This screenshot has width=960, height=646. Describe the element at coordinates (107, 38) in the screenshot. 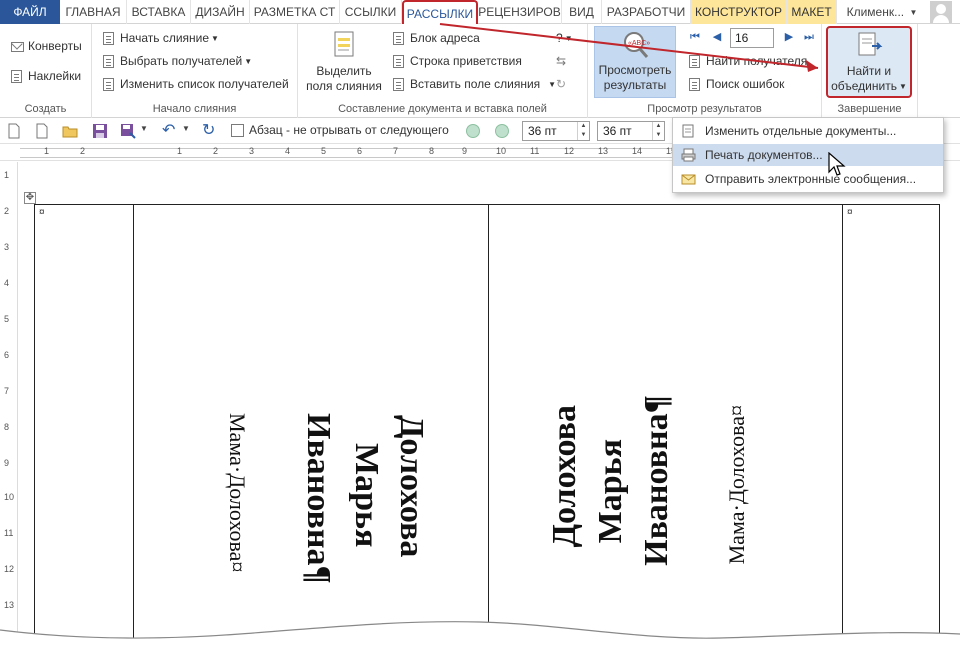

I see `start-merge-icon` at that location.